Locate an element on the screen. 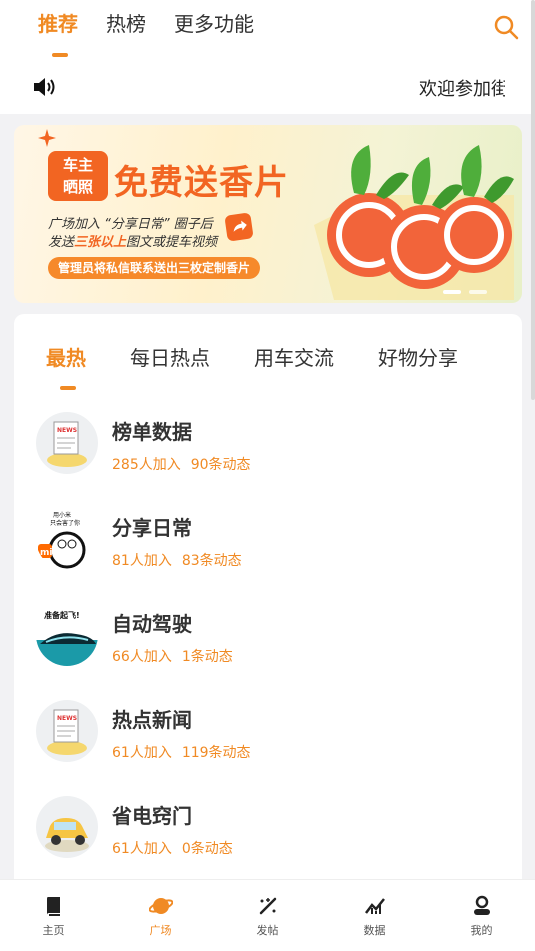 The width and height of the screenshot is (535, 951). nav-mine: 我的 is located at coordinates (481, 915).